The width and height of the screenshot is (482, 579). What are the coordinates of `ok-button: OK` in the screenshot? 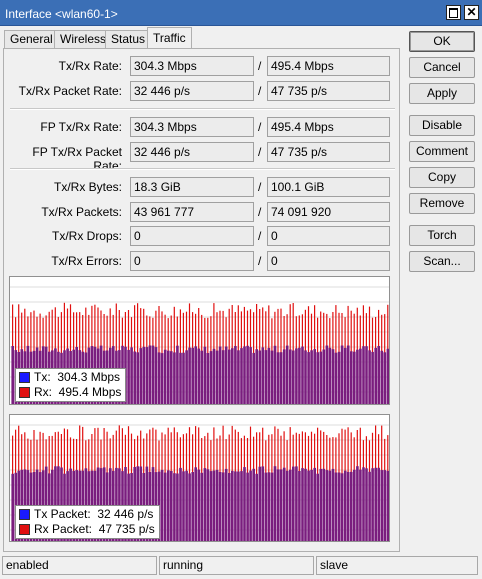 It's located at (442, 41).